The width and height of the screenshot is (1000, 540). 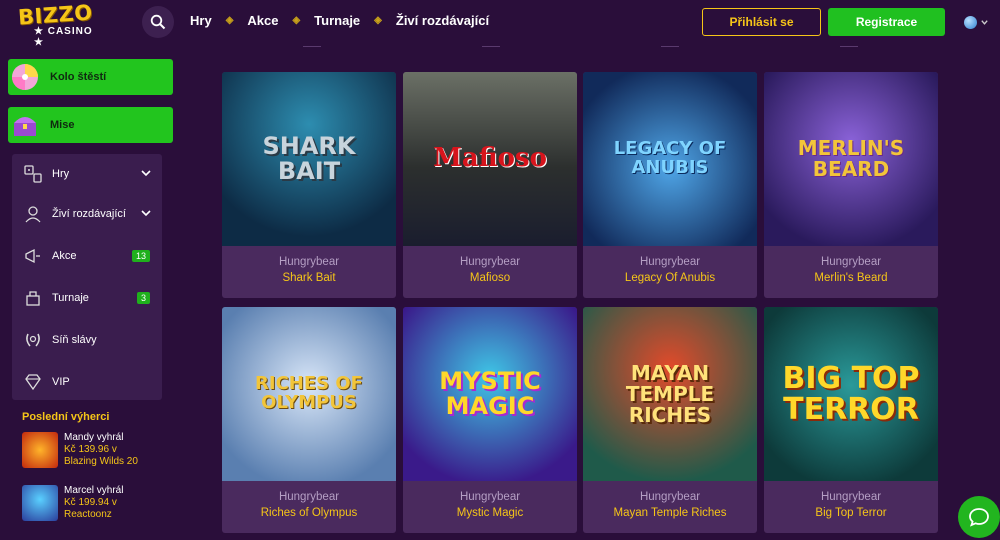 What do you see at coordinates (490, 278) in the screenshot?
I see `game-name: Mafioso` at bounding box center [490, 278].